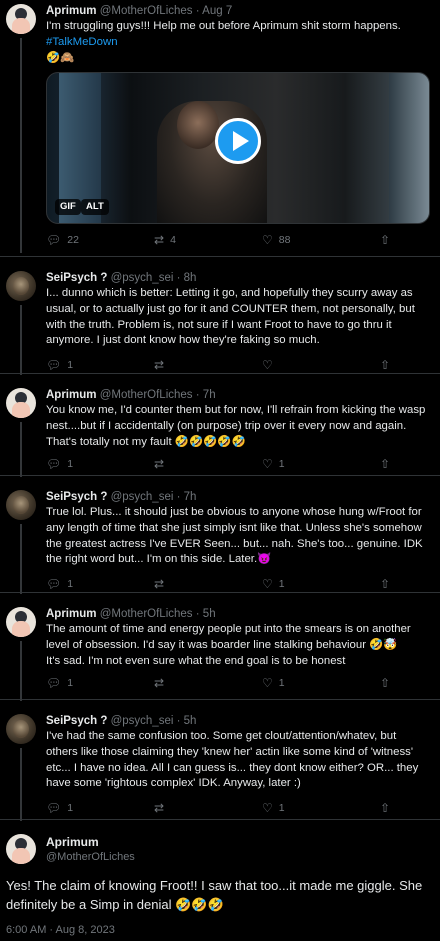 Image resolution: width=440 pixels, height=941 pixels. What do you see at coordinates (60, 57) in the screenshot?
I see `emoji-line: 🤣🙈` at bounding box center [60, 57].